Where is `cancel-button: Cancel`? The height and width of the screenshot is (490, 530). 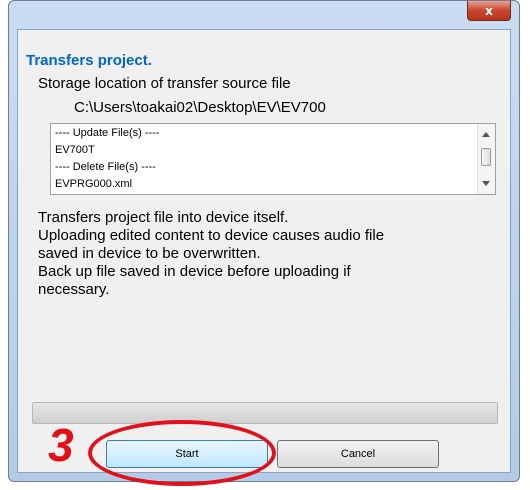 cancel-button: Cancel is located at coordinates (358, 454).